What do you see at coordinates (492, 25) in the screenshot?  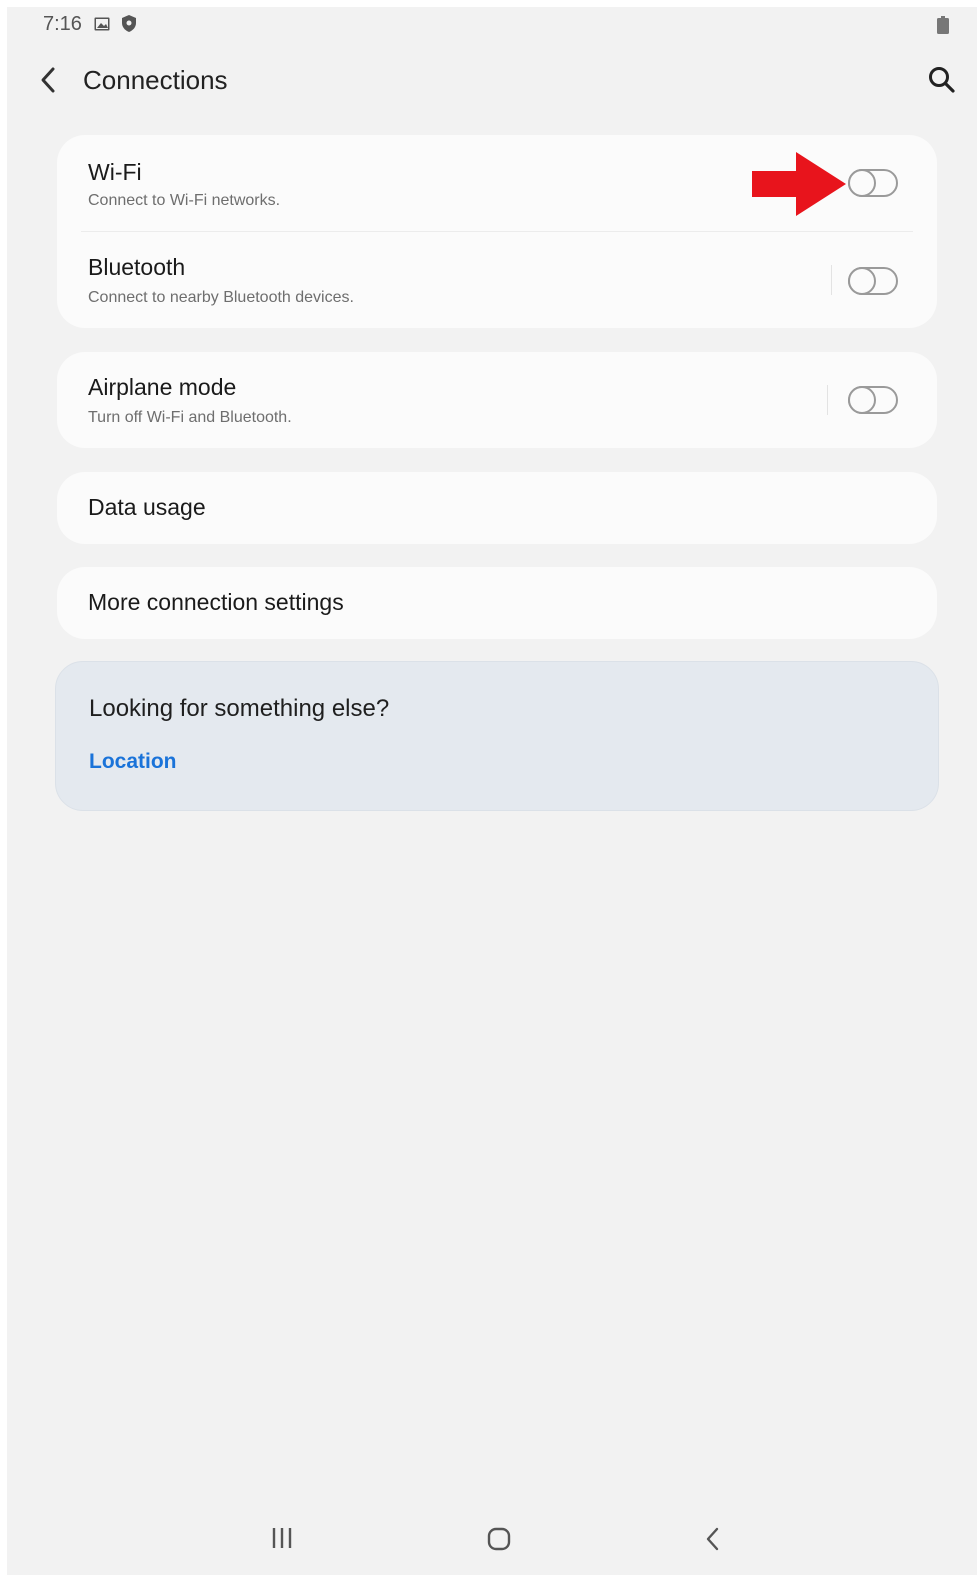 I see `status-bar: 7:16` at bounding box center [492, 25].